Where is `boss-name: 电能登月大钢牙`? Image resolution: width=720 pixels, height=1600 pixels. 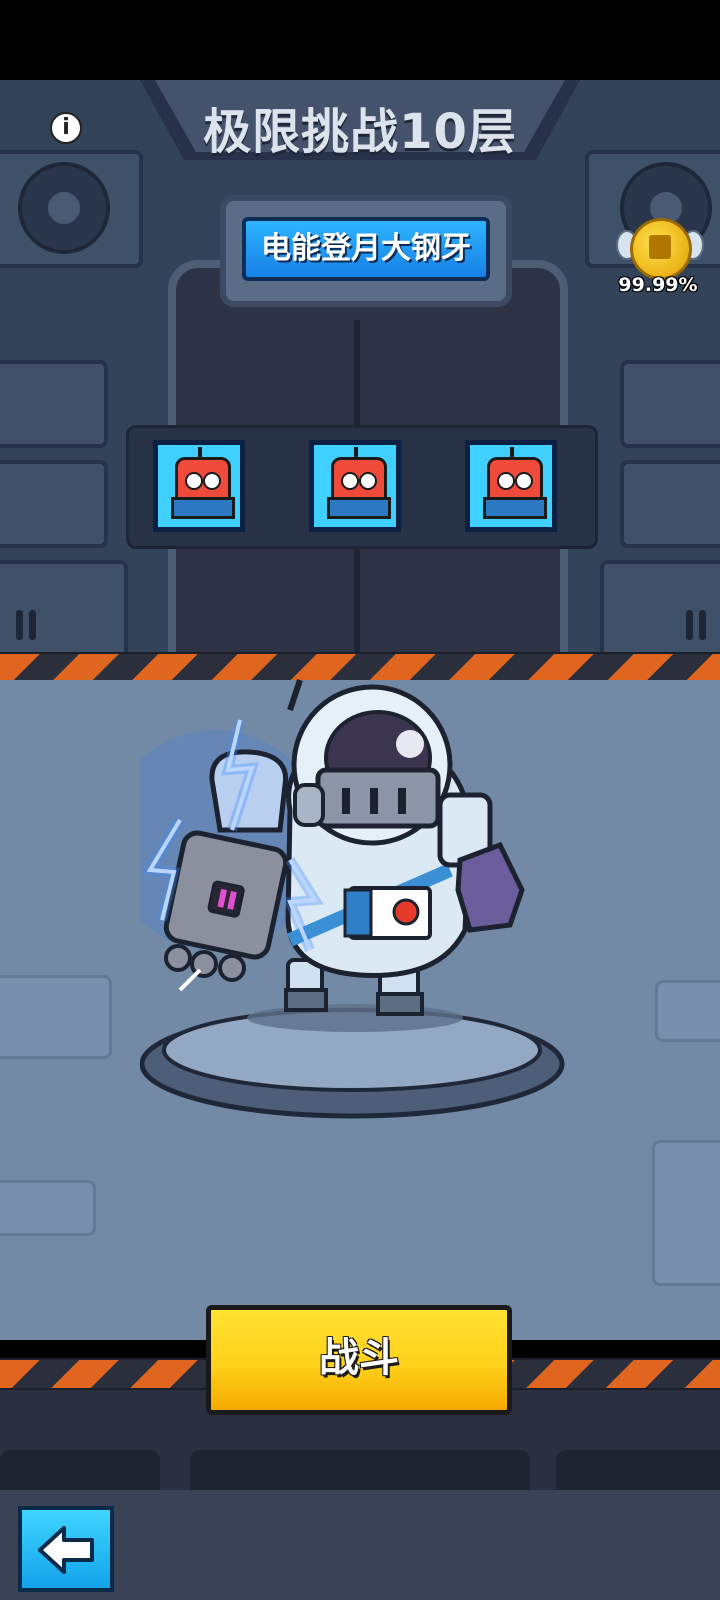 boss-name: 电能登月大钢牙 is located at coordinates (366, 249).